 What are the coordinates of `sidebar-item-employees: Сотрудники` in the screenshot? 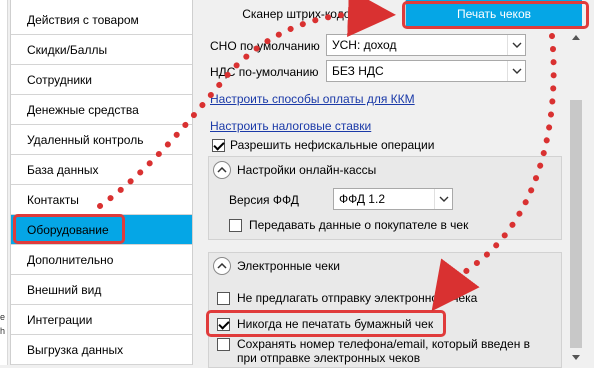 It's located at (101, 80).